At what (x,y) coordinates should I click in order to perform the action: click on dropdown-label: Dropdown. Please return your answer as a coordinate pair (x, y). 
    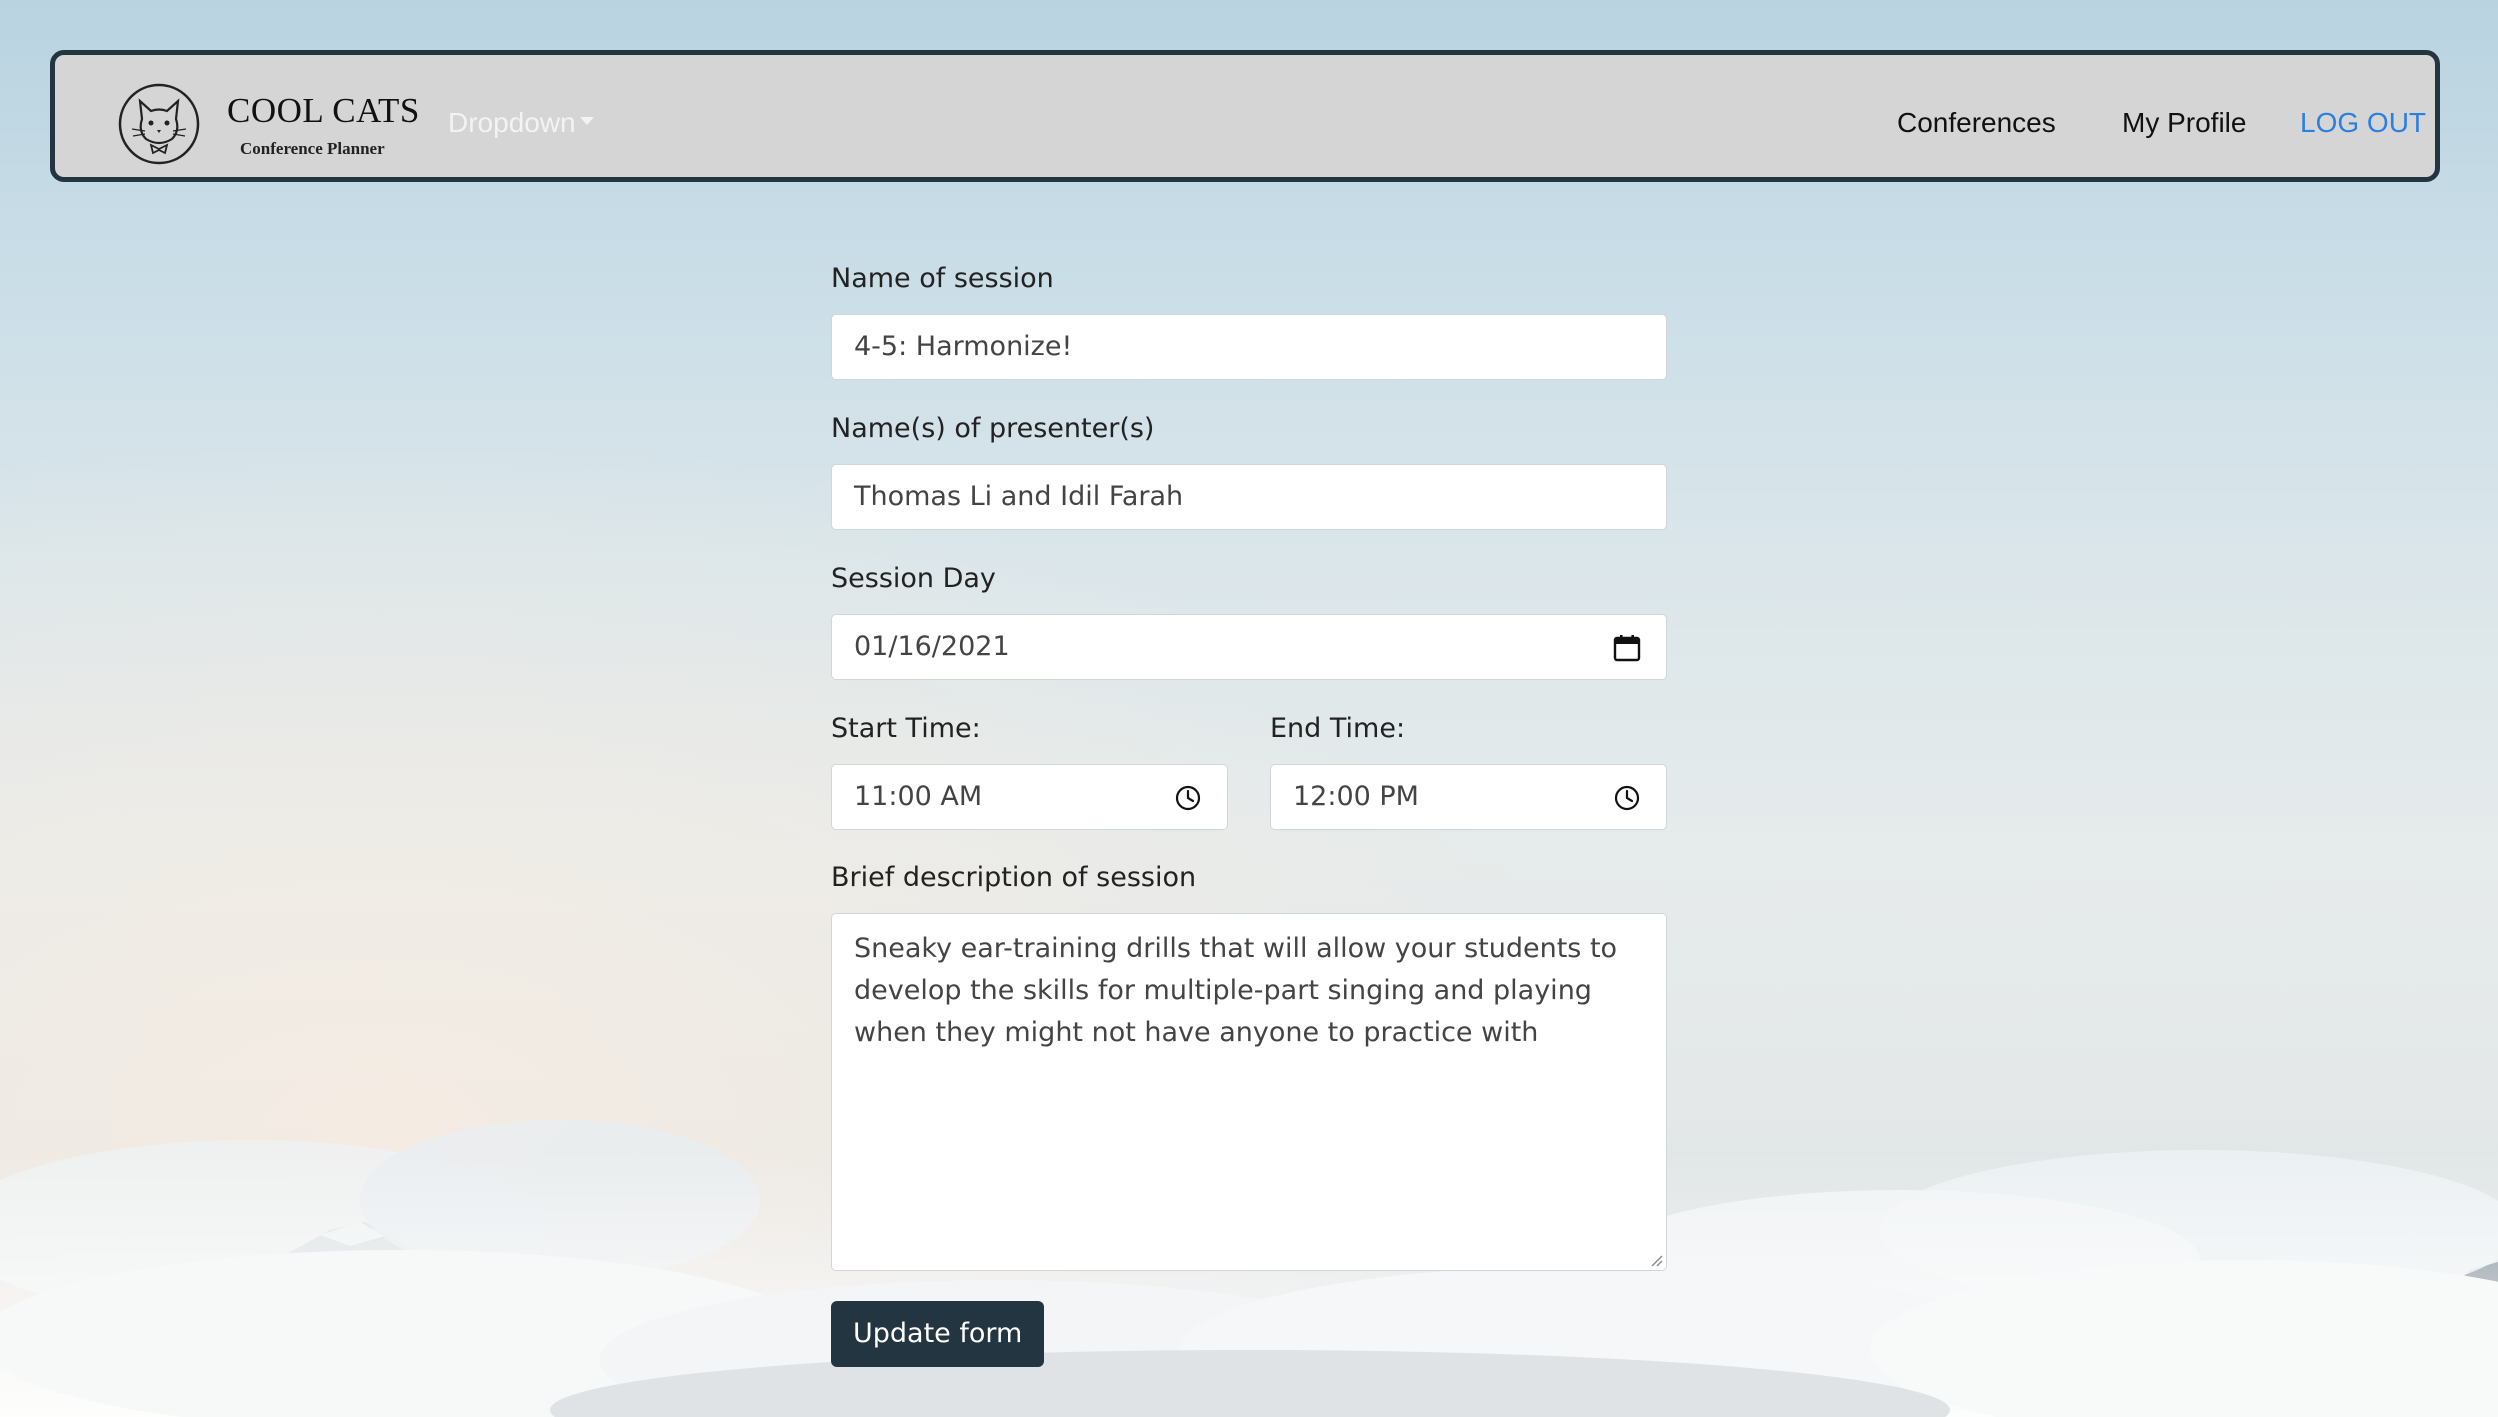
    Looking at the image, I should click on (512, 122).